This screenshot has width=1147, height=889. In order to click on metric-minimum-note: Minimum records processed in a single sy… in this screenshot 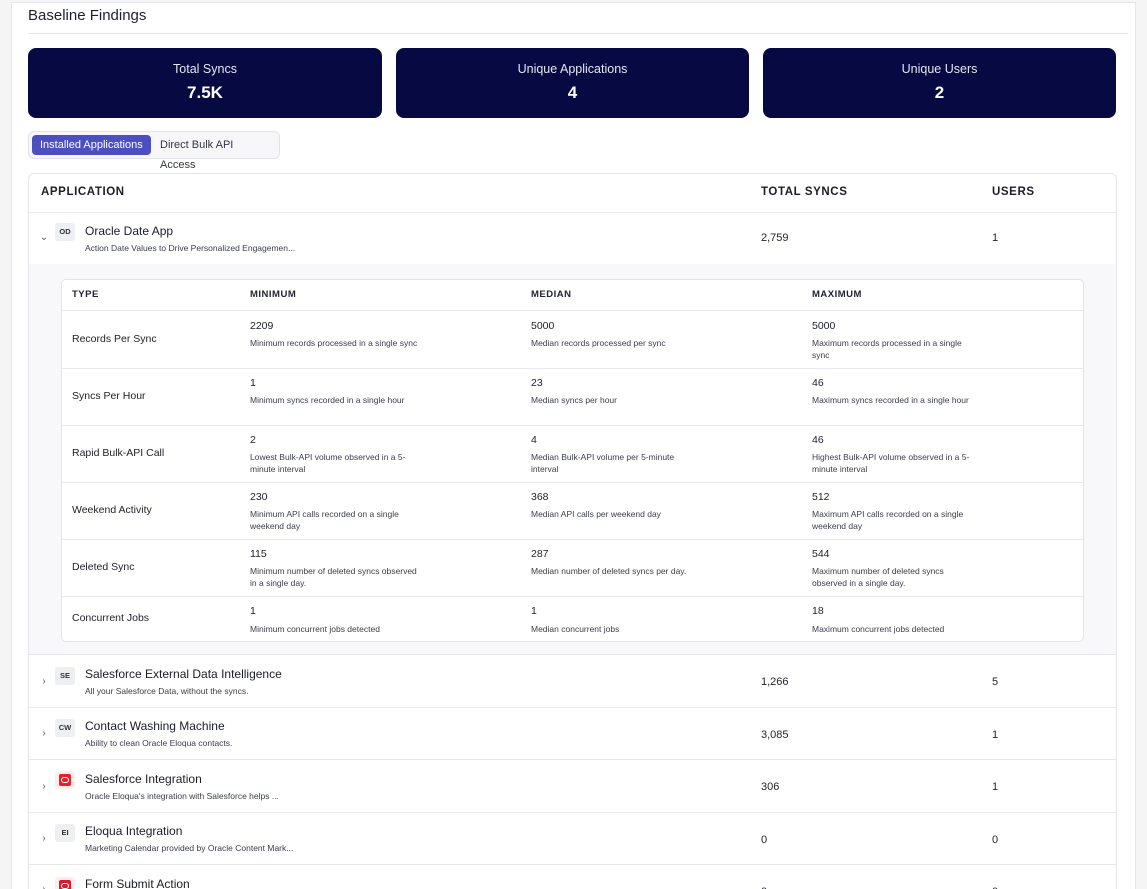, I will do `click(334, 343)`.